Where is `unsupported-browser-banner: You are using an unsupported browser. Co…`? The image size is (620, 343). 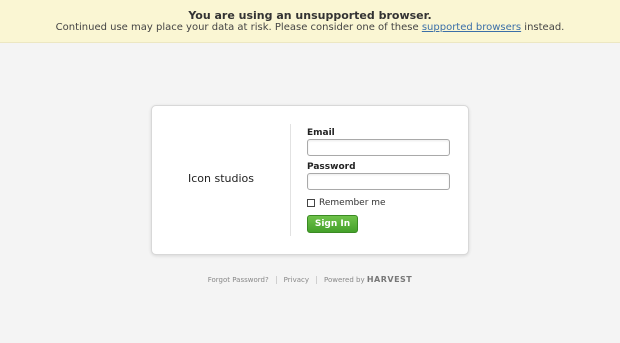 unsupported-browser-banner: You are using an unsupported browser. Co… is located at coordinates (310, 21).